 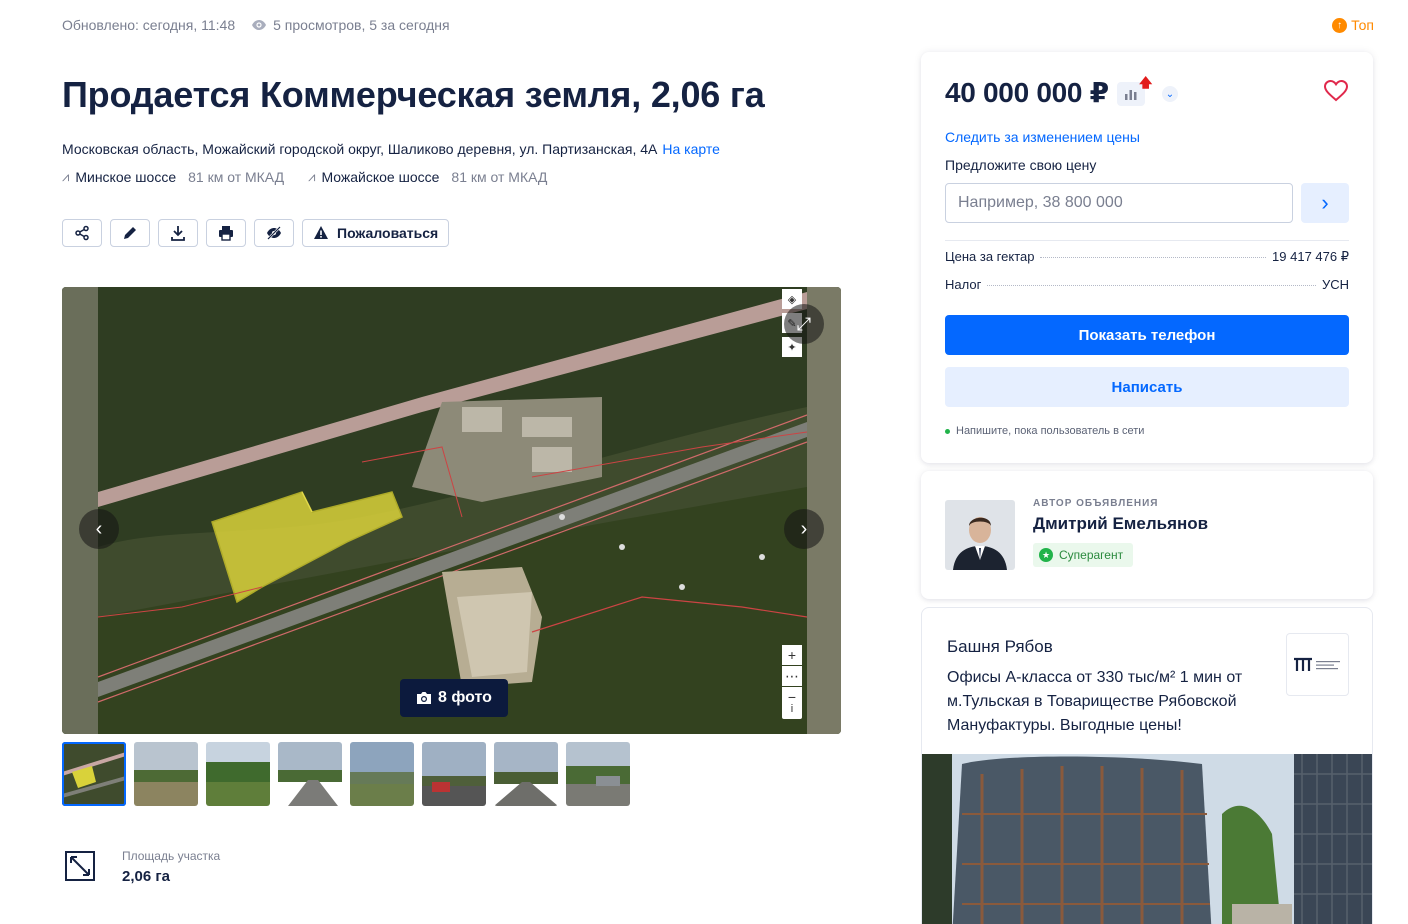 I want to click on zoom-in-icon: +, so click(x=792, y=655).